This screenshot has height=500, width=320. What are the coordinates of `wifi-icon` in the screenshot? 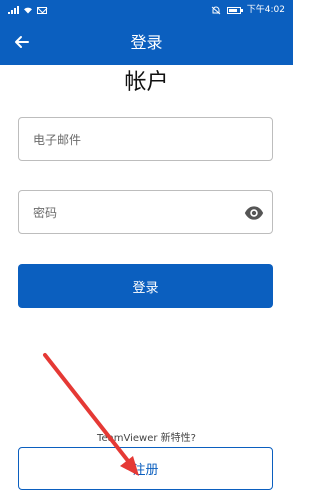 It's located at (28, 10).